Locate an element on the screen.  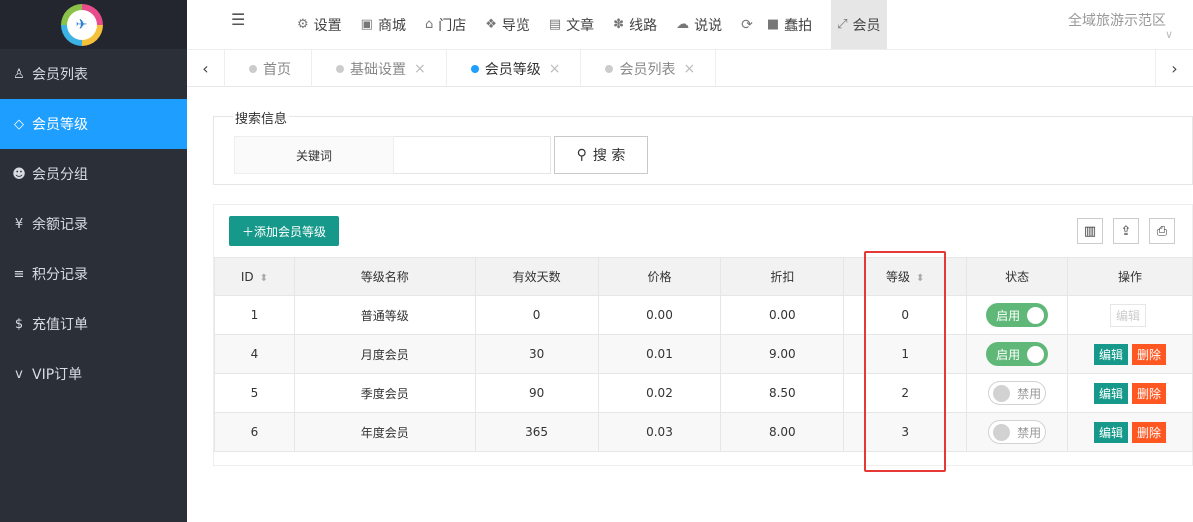
table-row: 1 普通等级 0 0.00 0.00 0 启用 编辑 is located at coordinates (703, 315).